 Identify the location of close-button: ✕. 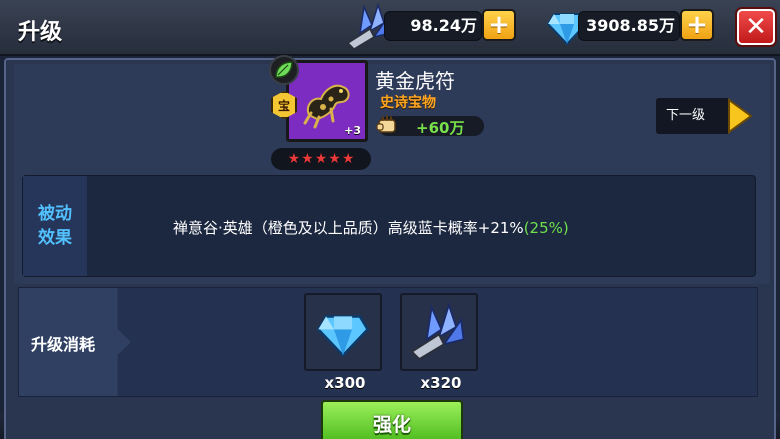
(756, 27).